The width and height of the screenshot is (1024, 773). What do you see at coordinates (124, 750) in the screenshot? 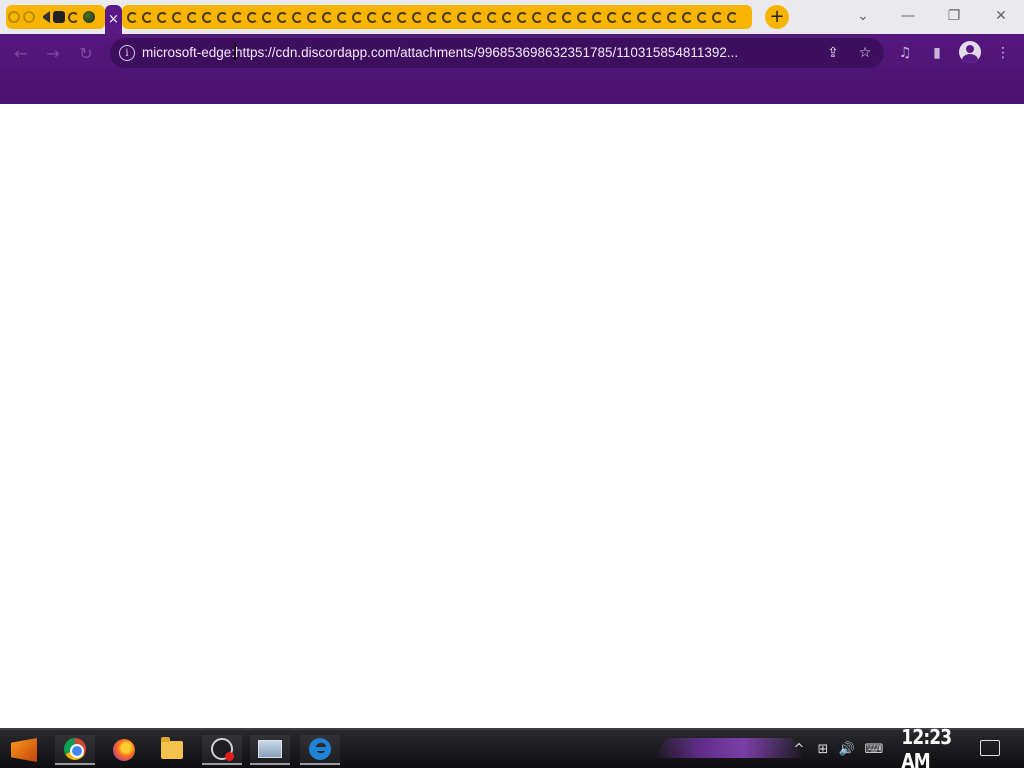
I see `taskbar-firefox` at bounding box center [124, 750].